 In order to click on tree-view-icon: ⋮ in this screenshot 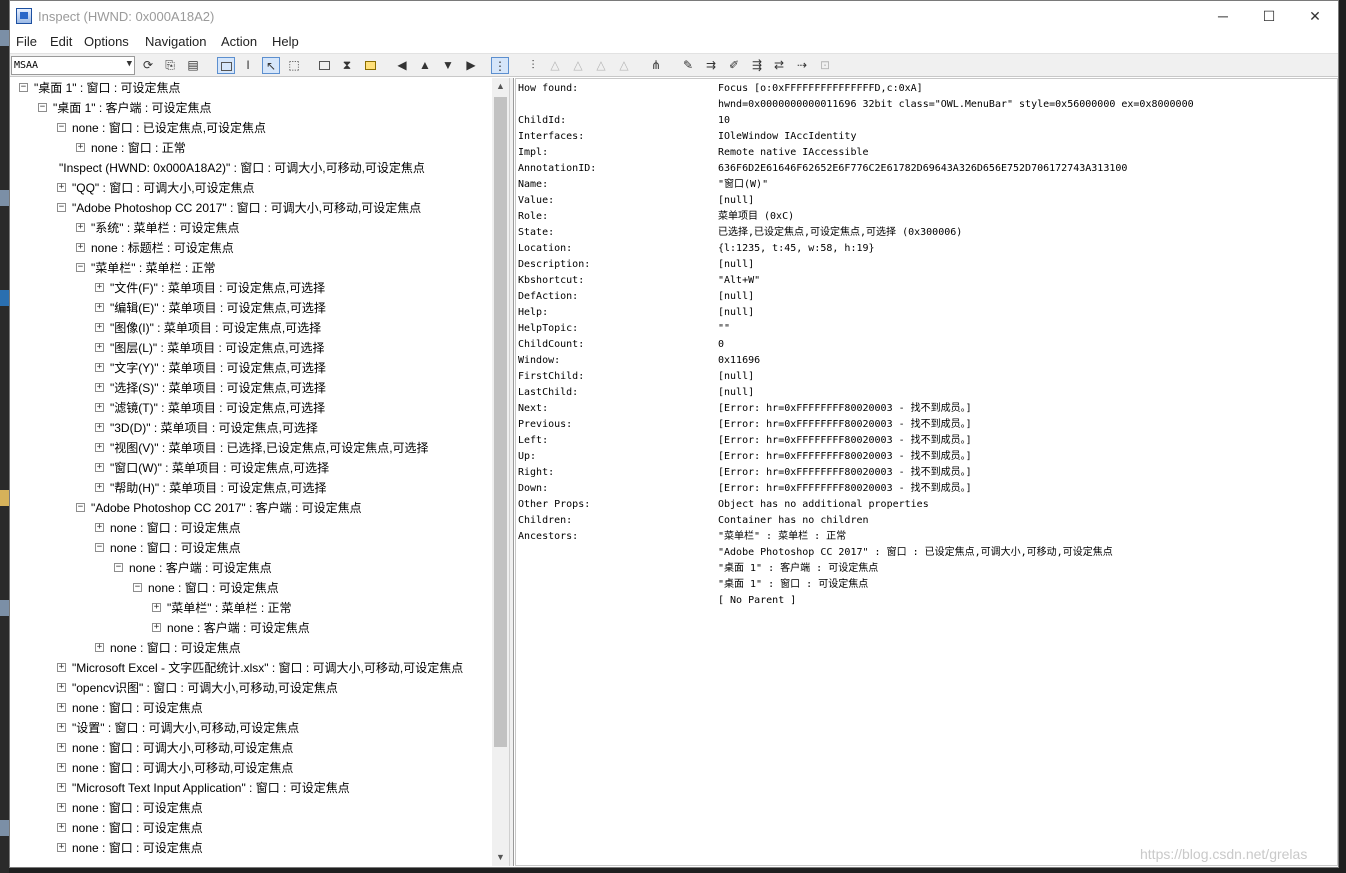, I will do `click(500, 65)`.